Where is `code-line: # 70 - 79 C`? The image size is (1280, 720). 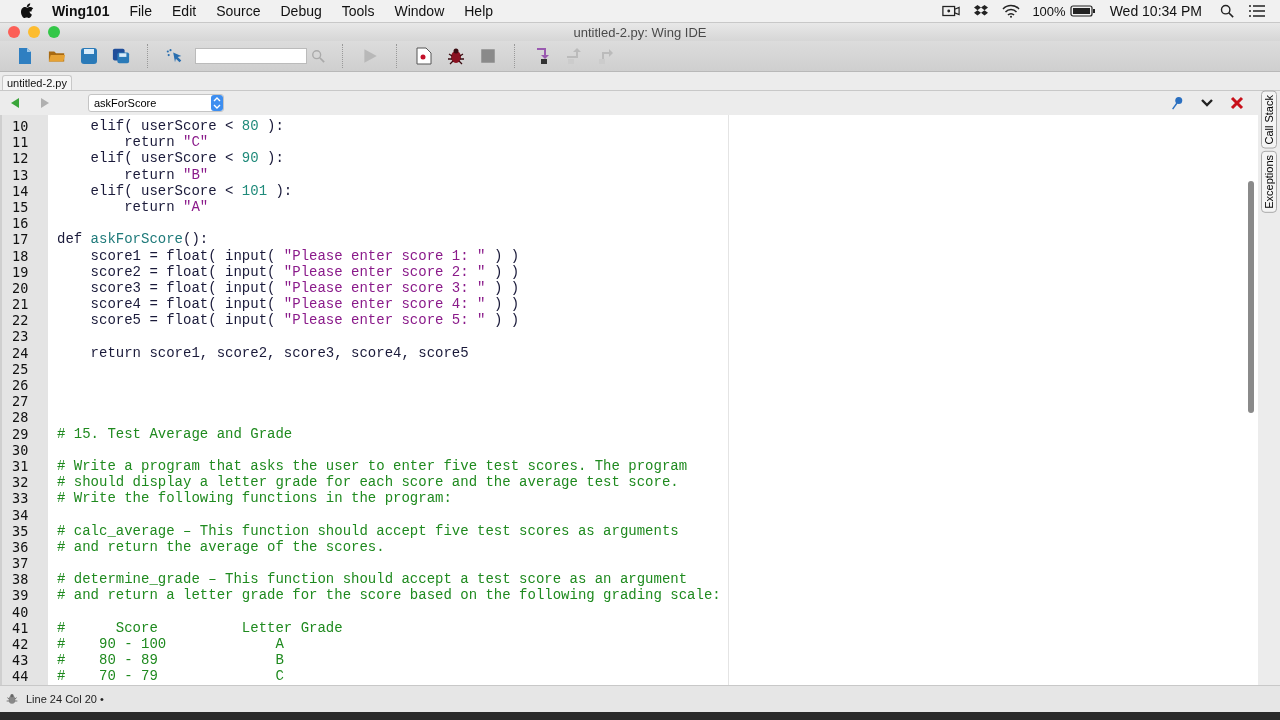
code-line: # 70 - 79 C is located at coordinates (170, 676).